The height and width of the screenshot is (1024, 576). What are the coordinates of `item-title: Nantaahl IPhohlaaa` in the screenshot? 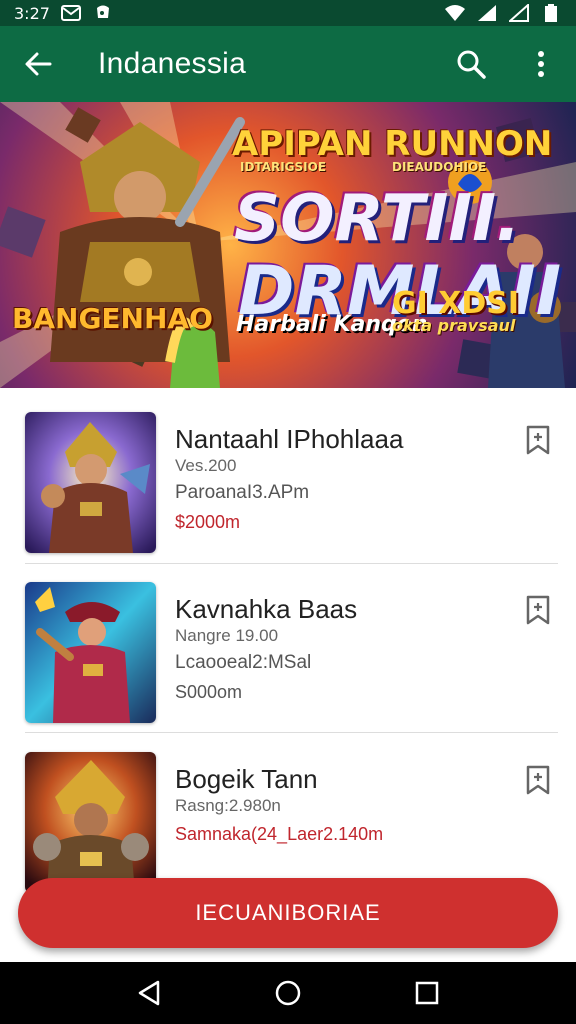 It's located at (289, 439).